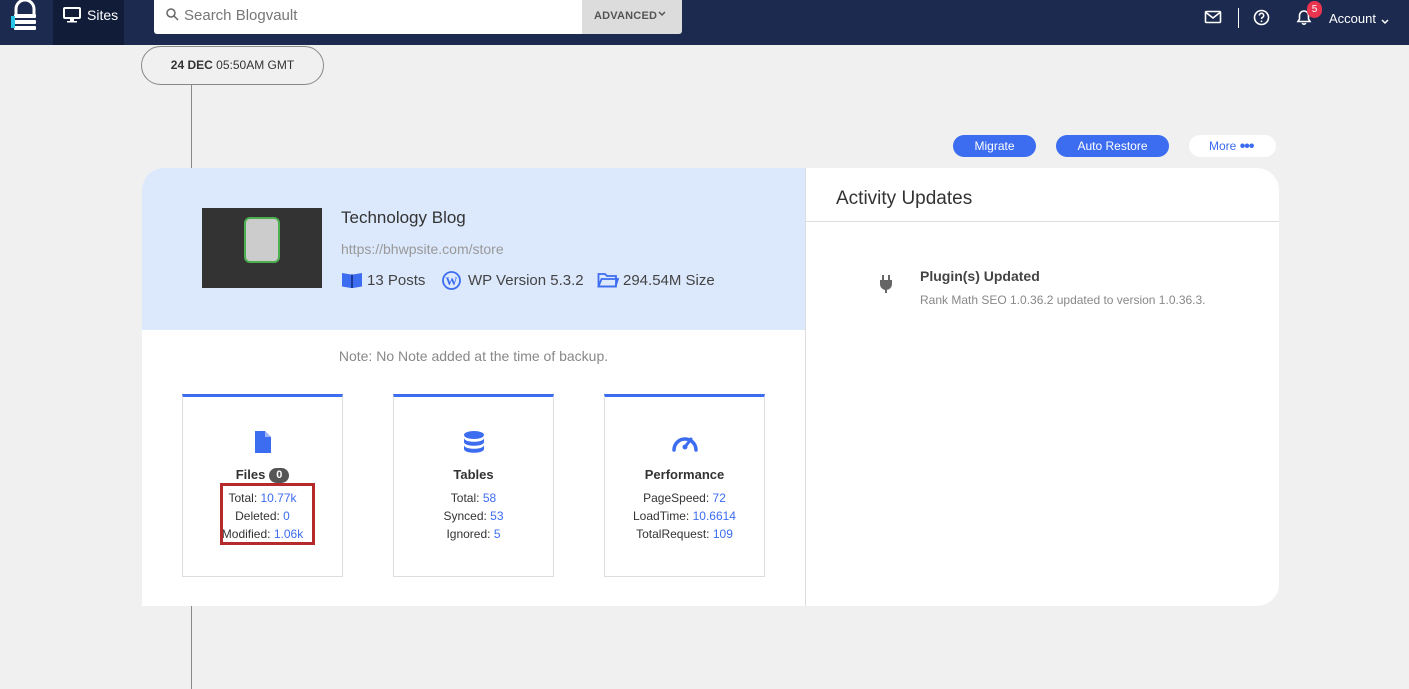 This screenshot has height=689, width=1409. What do you see at coordinates (262, 444) in the screenshot?
I see `file-icon` at bounding box center [262, 444].